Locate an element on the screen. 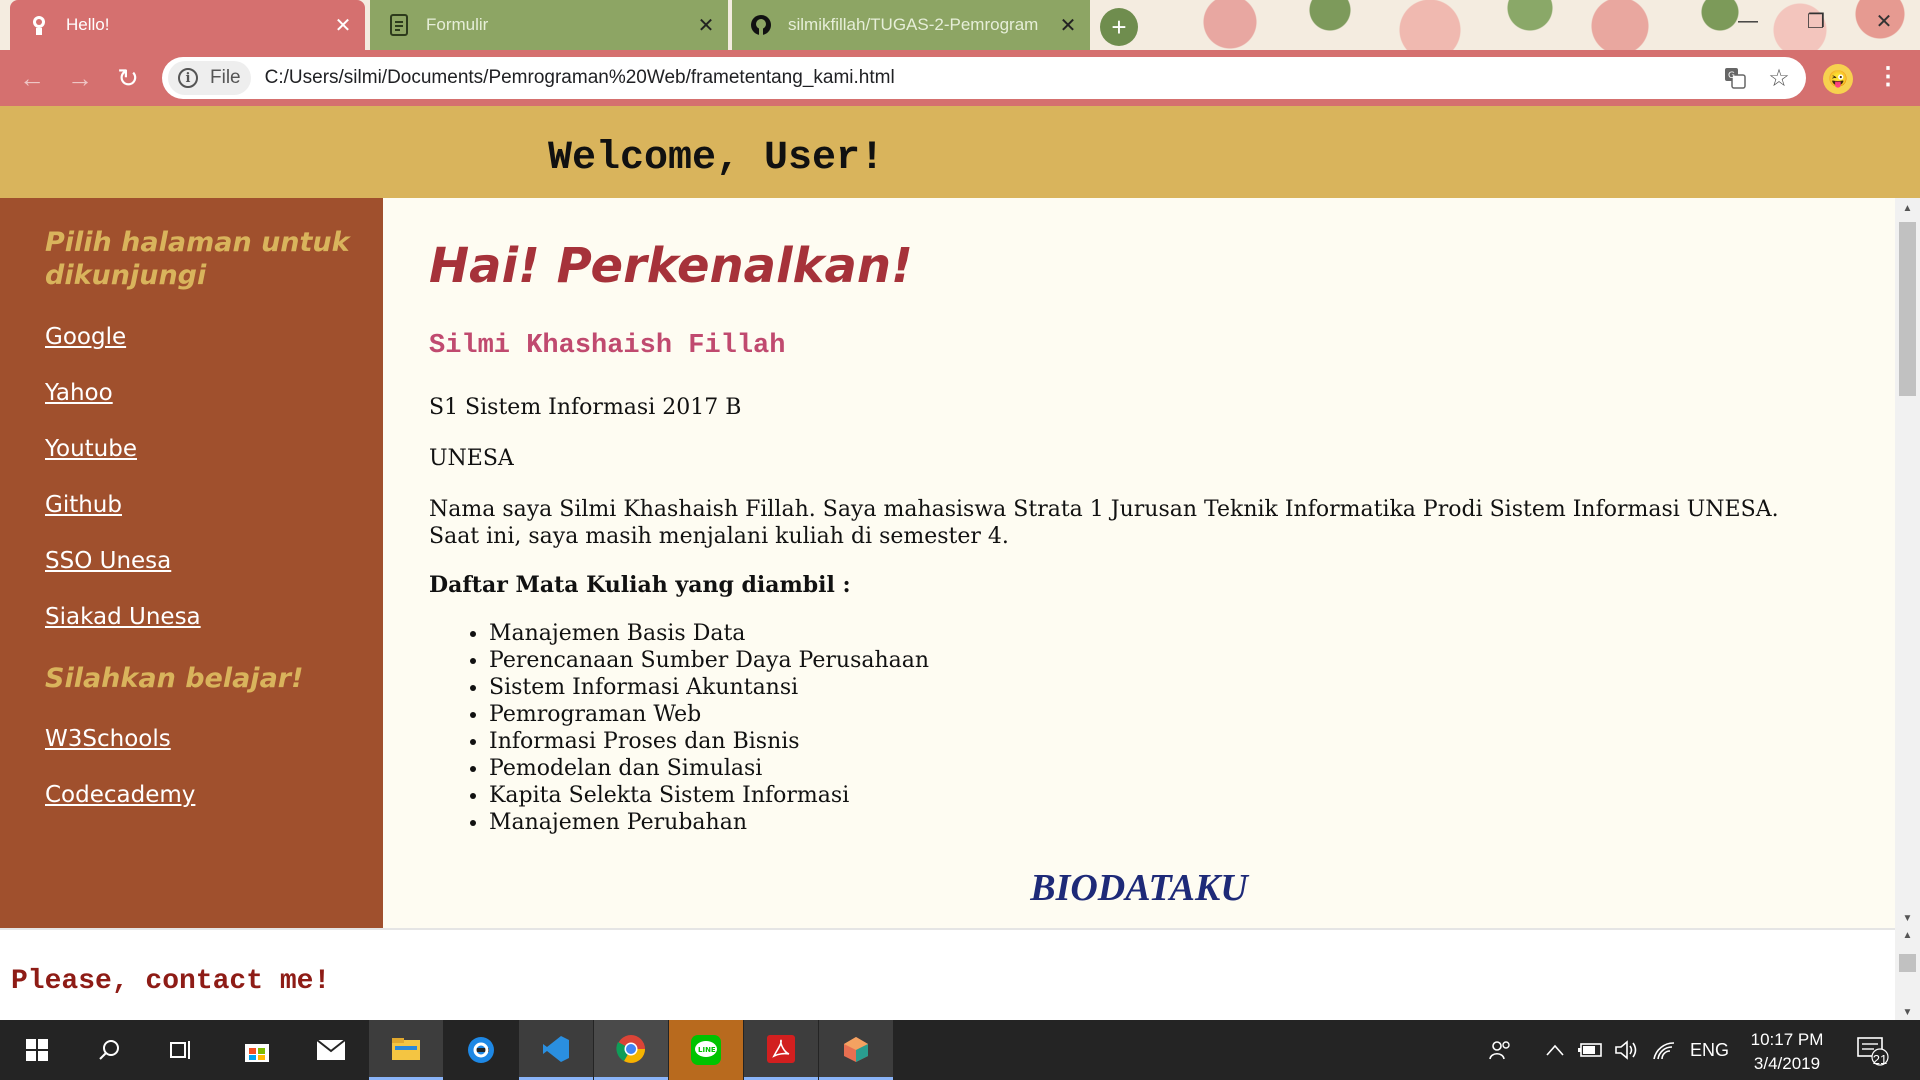  link-google: Google is located at coordinates (85, 337).